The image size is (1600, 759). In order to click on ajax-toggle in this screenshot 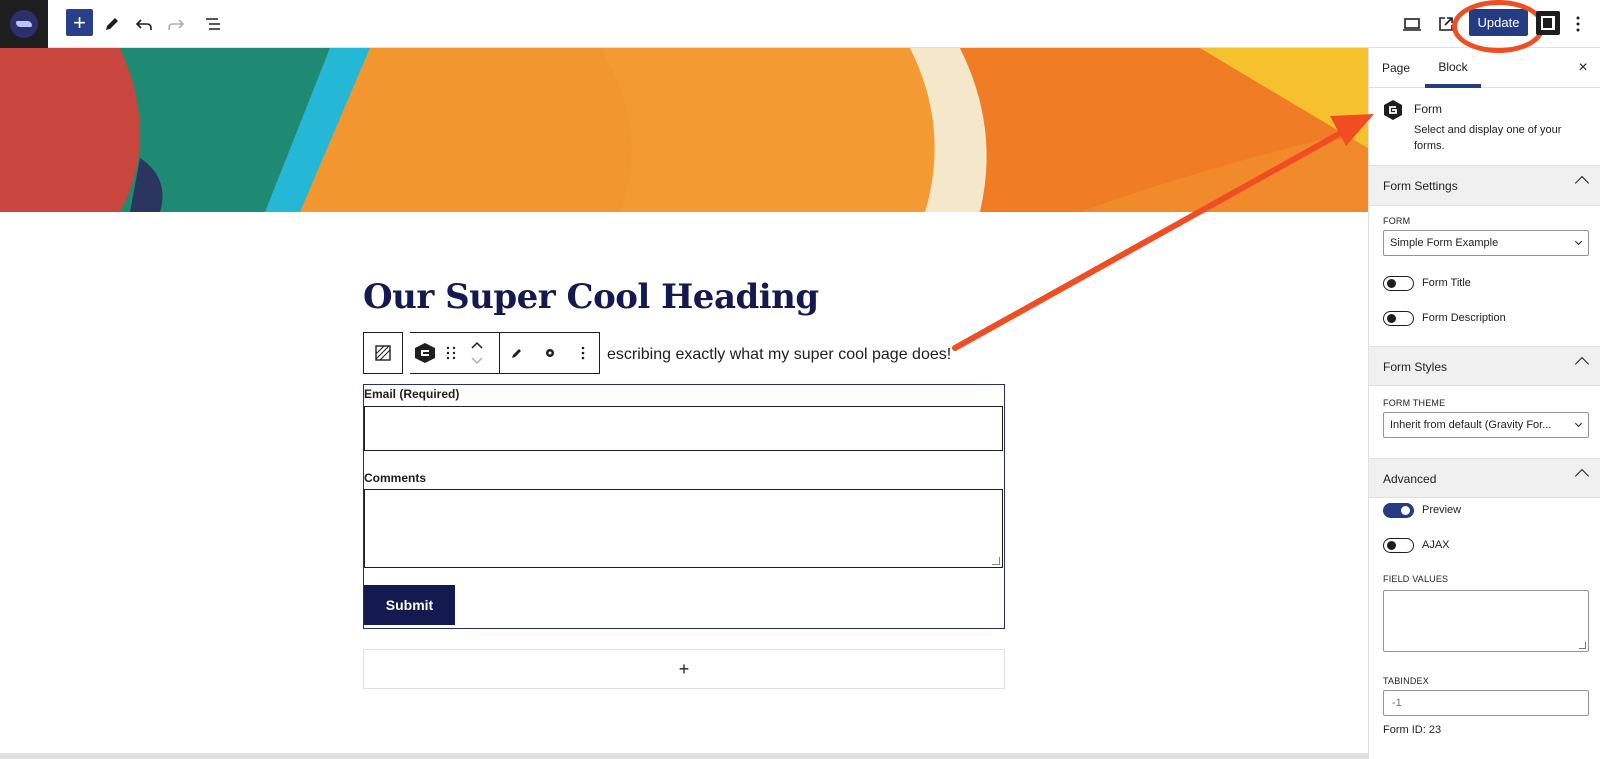, I will do `click(1398, 545)`.